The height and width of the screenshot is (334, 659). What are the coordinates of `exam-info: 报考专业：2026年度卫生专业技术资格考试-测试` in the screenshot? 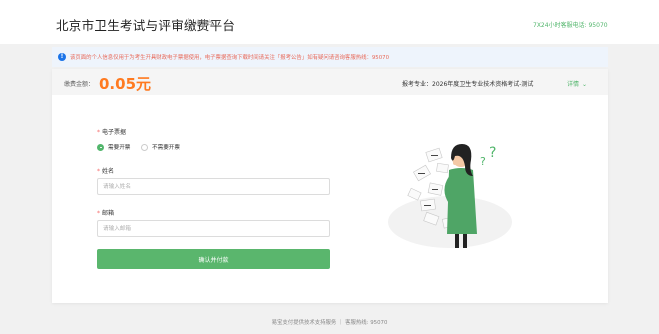 It's located at (468, 84).